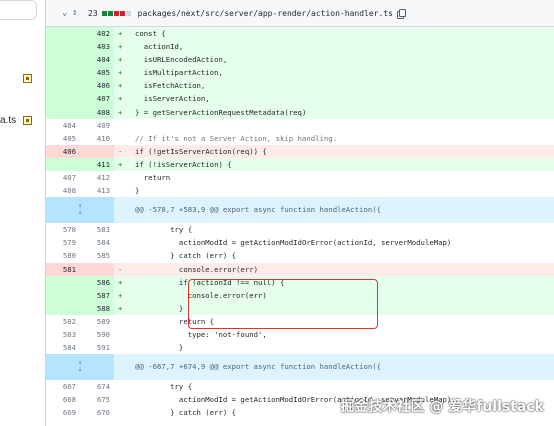 This screenshot has height=426, width=554. I want to click on code-text: if (!getIsServerAction(req)) {, so click(201, 151).